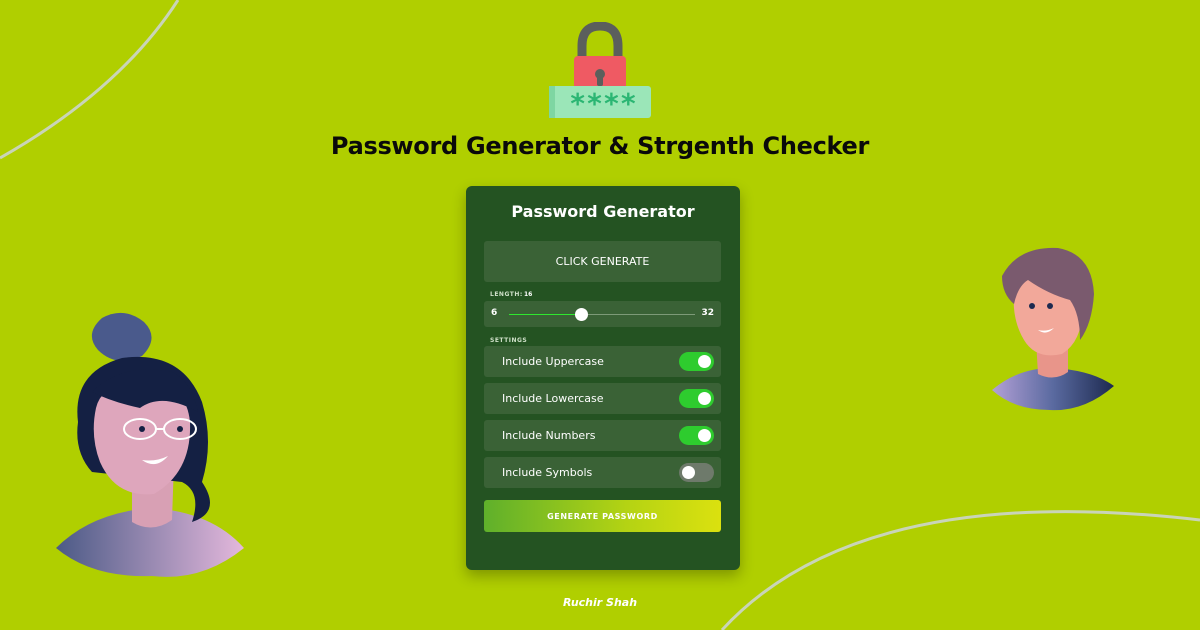 The height and width of the screenshot is (630, 1200). I want to click on woman-avatar-illustration, so click(150, 444).